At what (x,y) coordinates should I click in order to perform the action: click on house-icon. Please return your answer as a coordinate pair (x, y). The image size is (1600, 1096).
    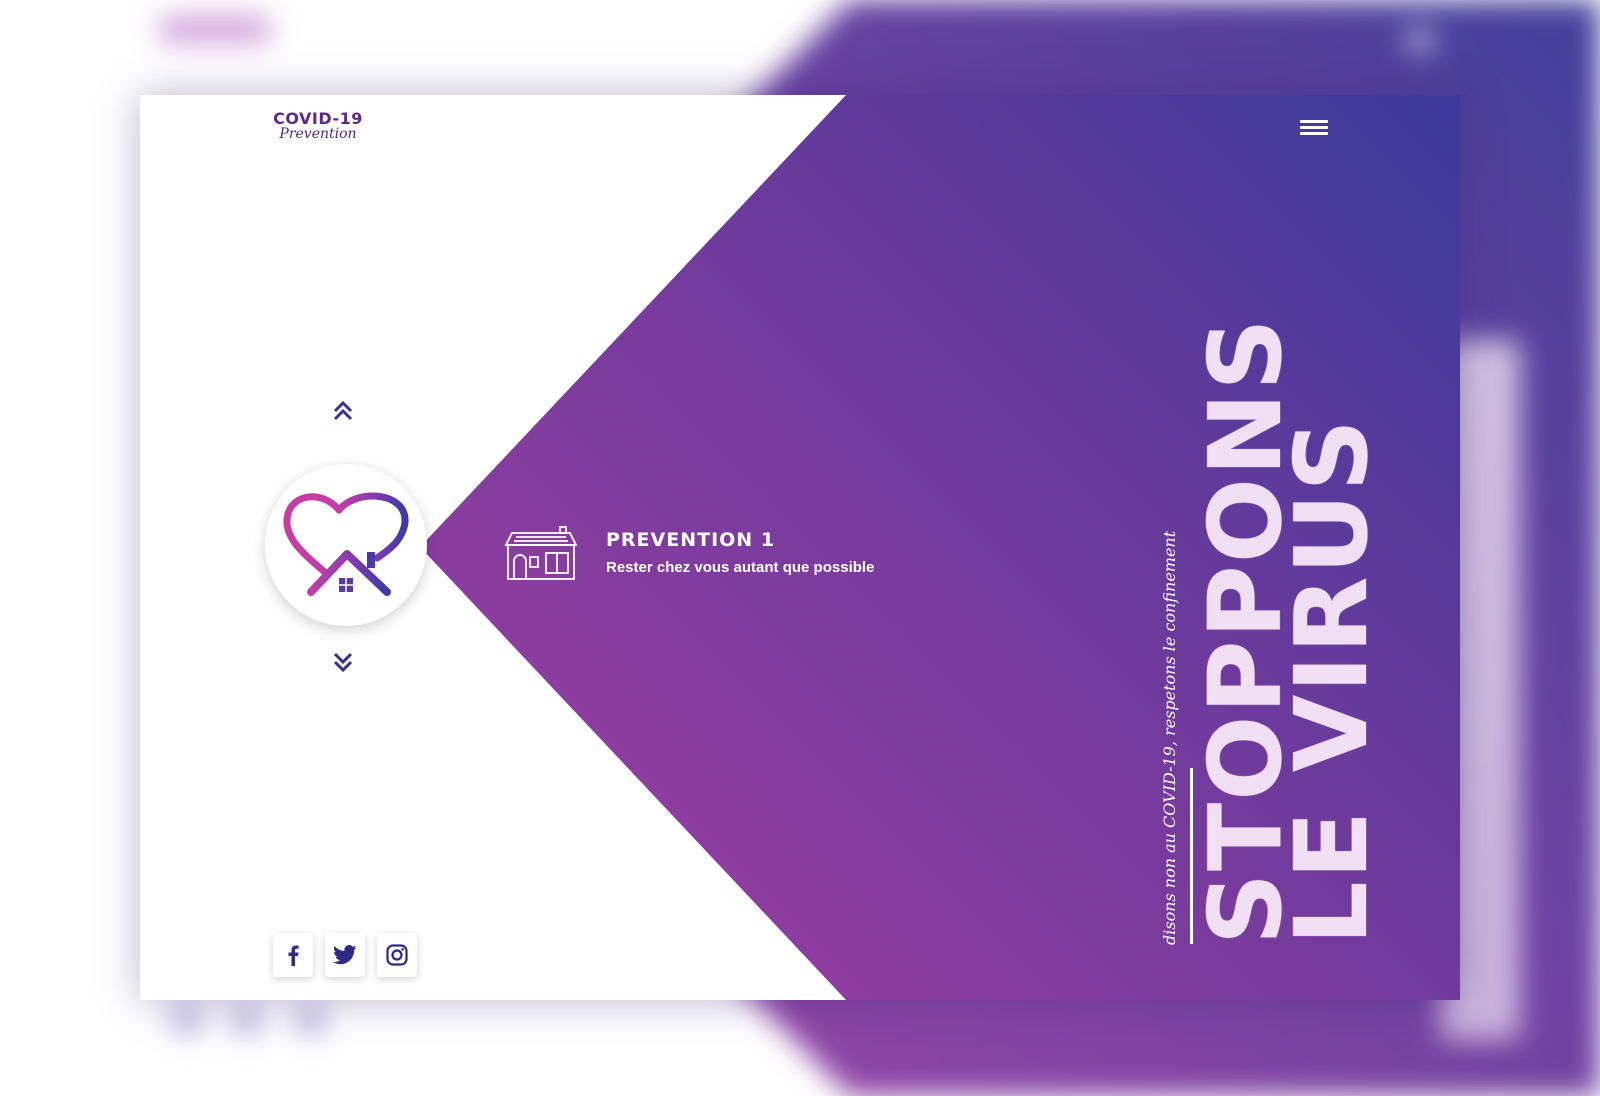
    Looking at the image, I should click on (541, 555).